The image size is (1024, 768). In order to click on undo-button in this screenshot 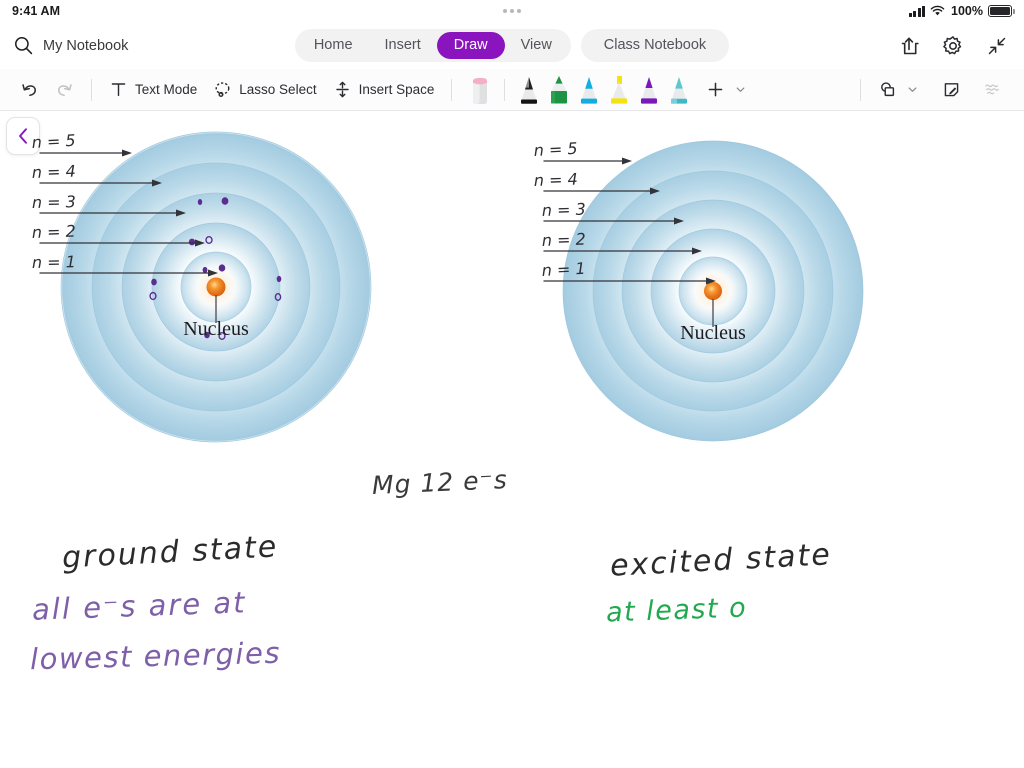, I will do `click(29, 90)`.